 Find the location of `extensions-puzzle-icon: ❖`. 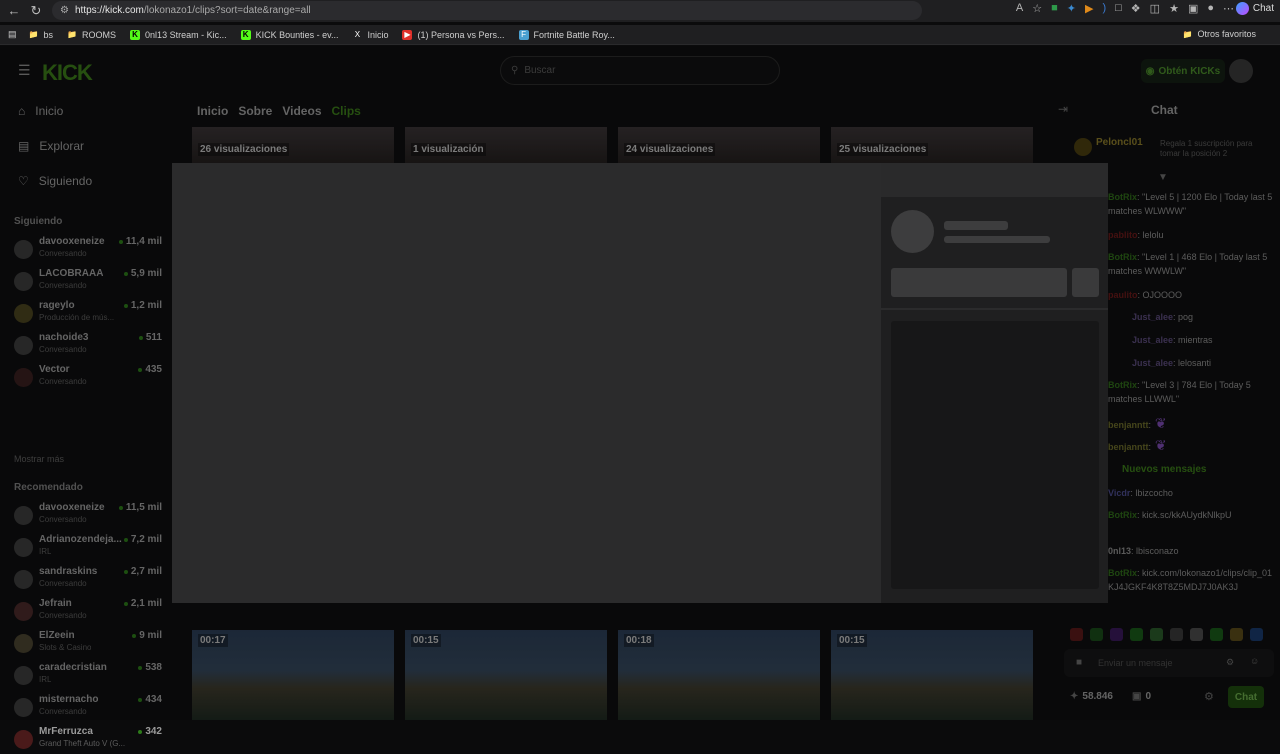

extensions-puzzle-icon: ❖ is located at coordinates (1136, 8).